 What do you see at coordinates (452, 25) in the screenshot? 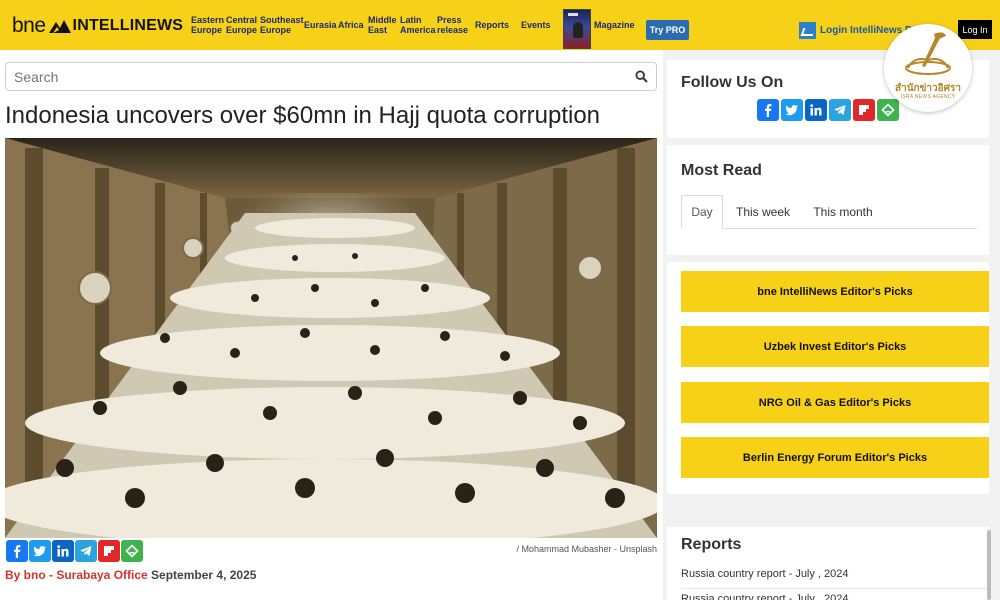
I see `nav-press-release: Press release` at bounding box center [452, 25].